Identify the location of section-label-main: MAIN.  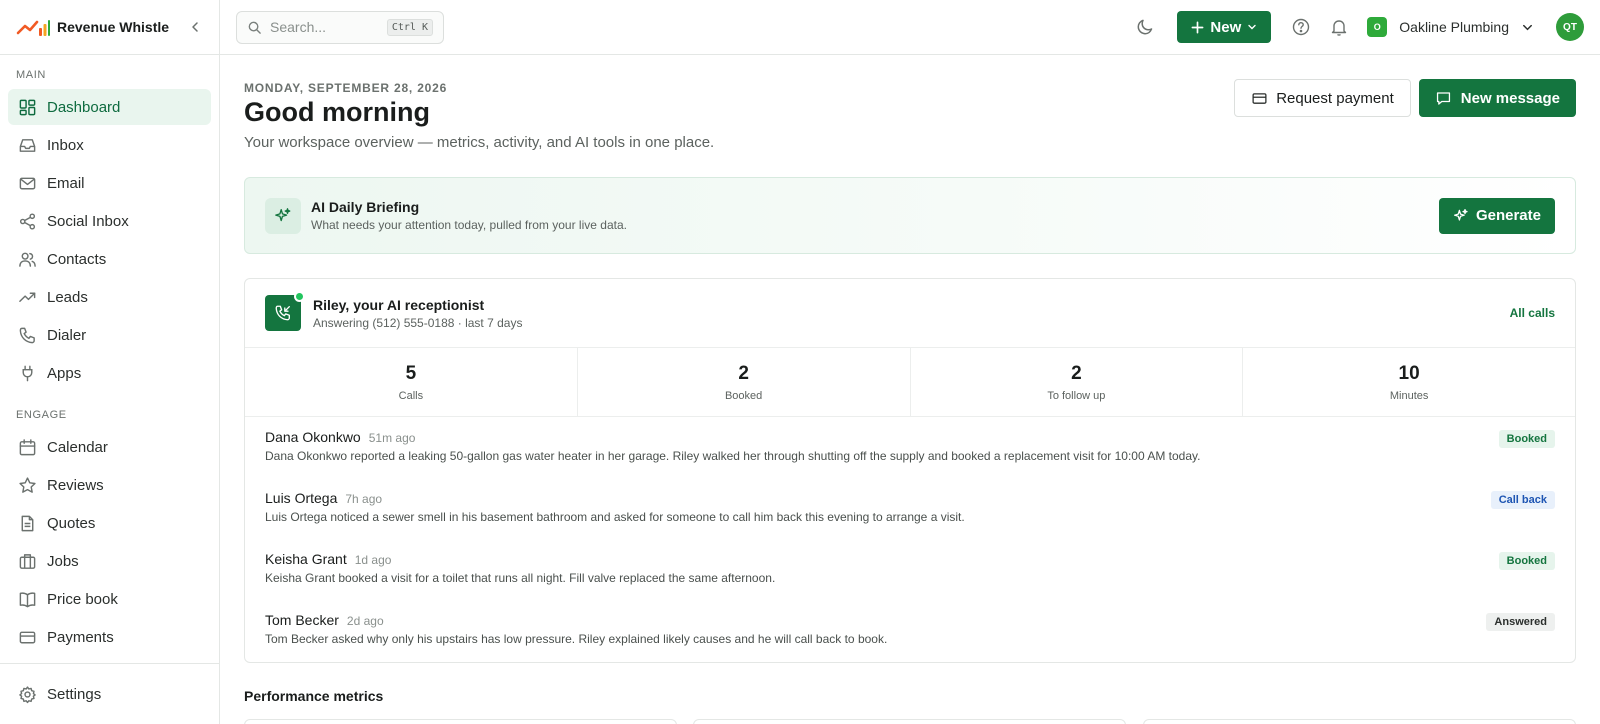
(31, 75).